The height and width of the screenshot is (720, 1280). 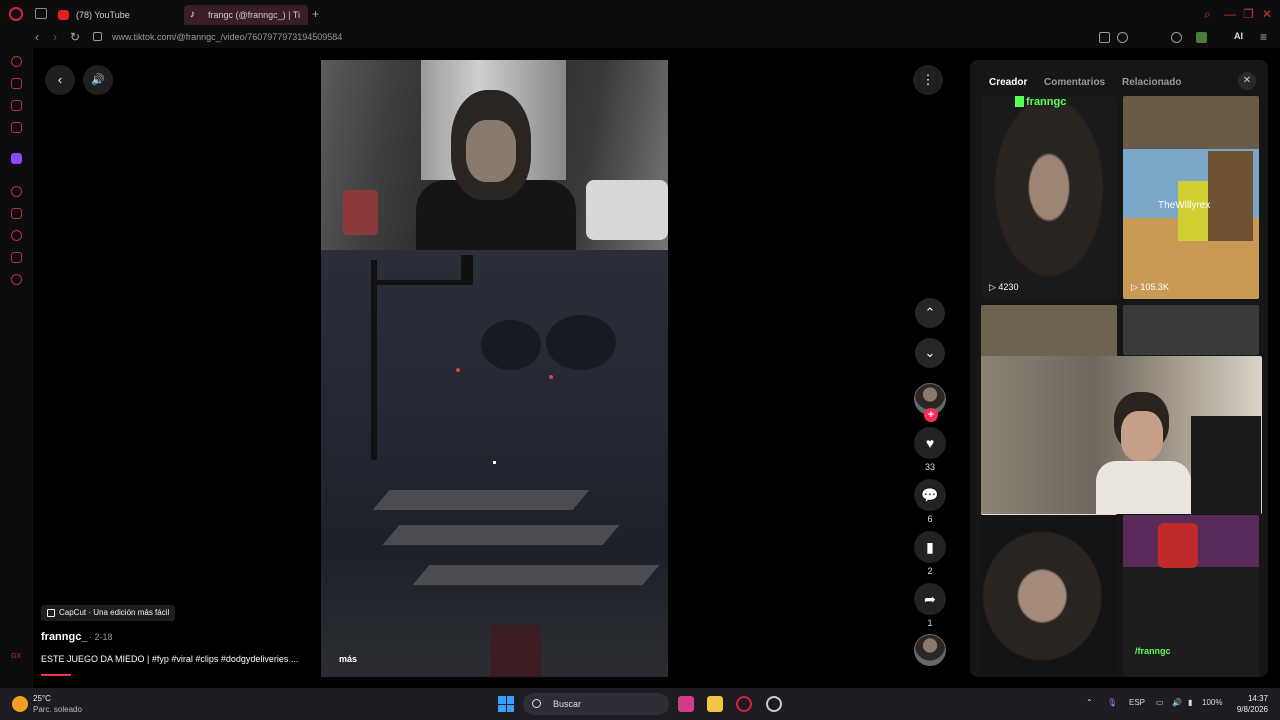 What do you see at coordinates (16, 657) in the screenshot?
I see `gx-icon: GX` at bounding box center [16, 657].